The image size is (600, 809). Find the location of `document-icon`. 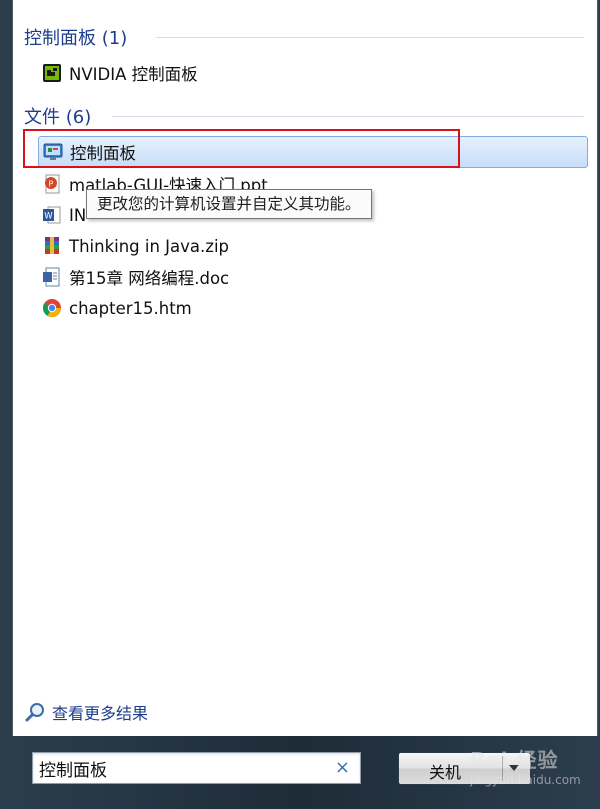

document-icon is located at coordinates (52, 277).